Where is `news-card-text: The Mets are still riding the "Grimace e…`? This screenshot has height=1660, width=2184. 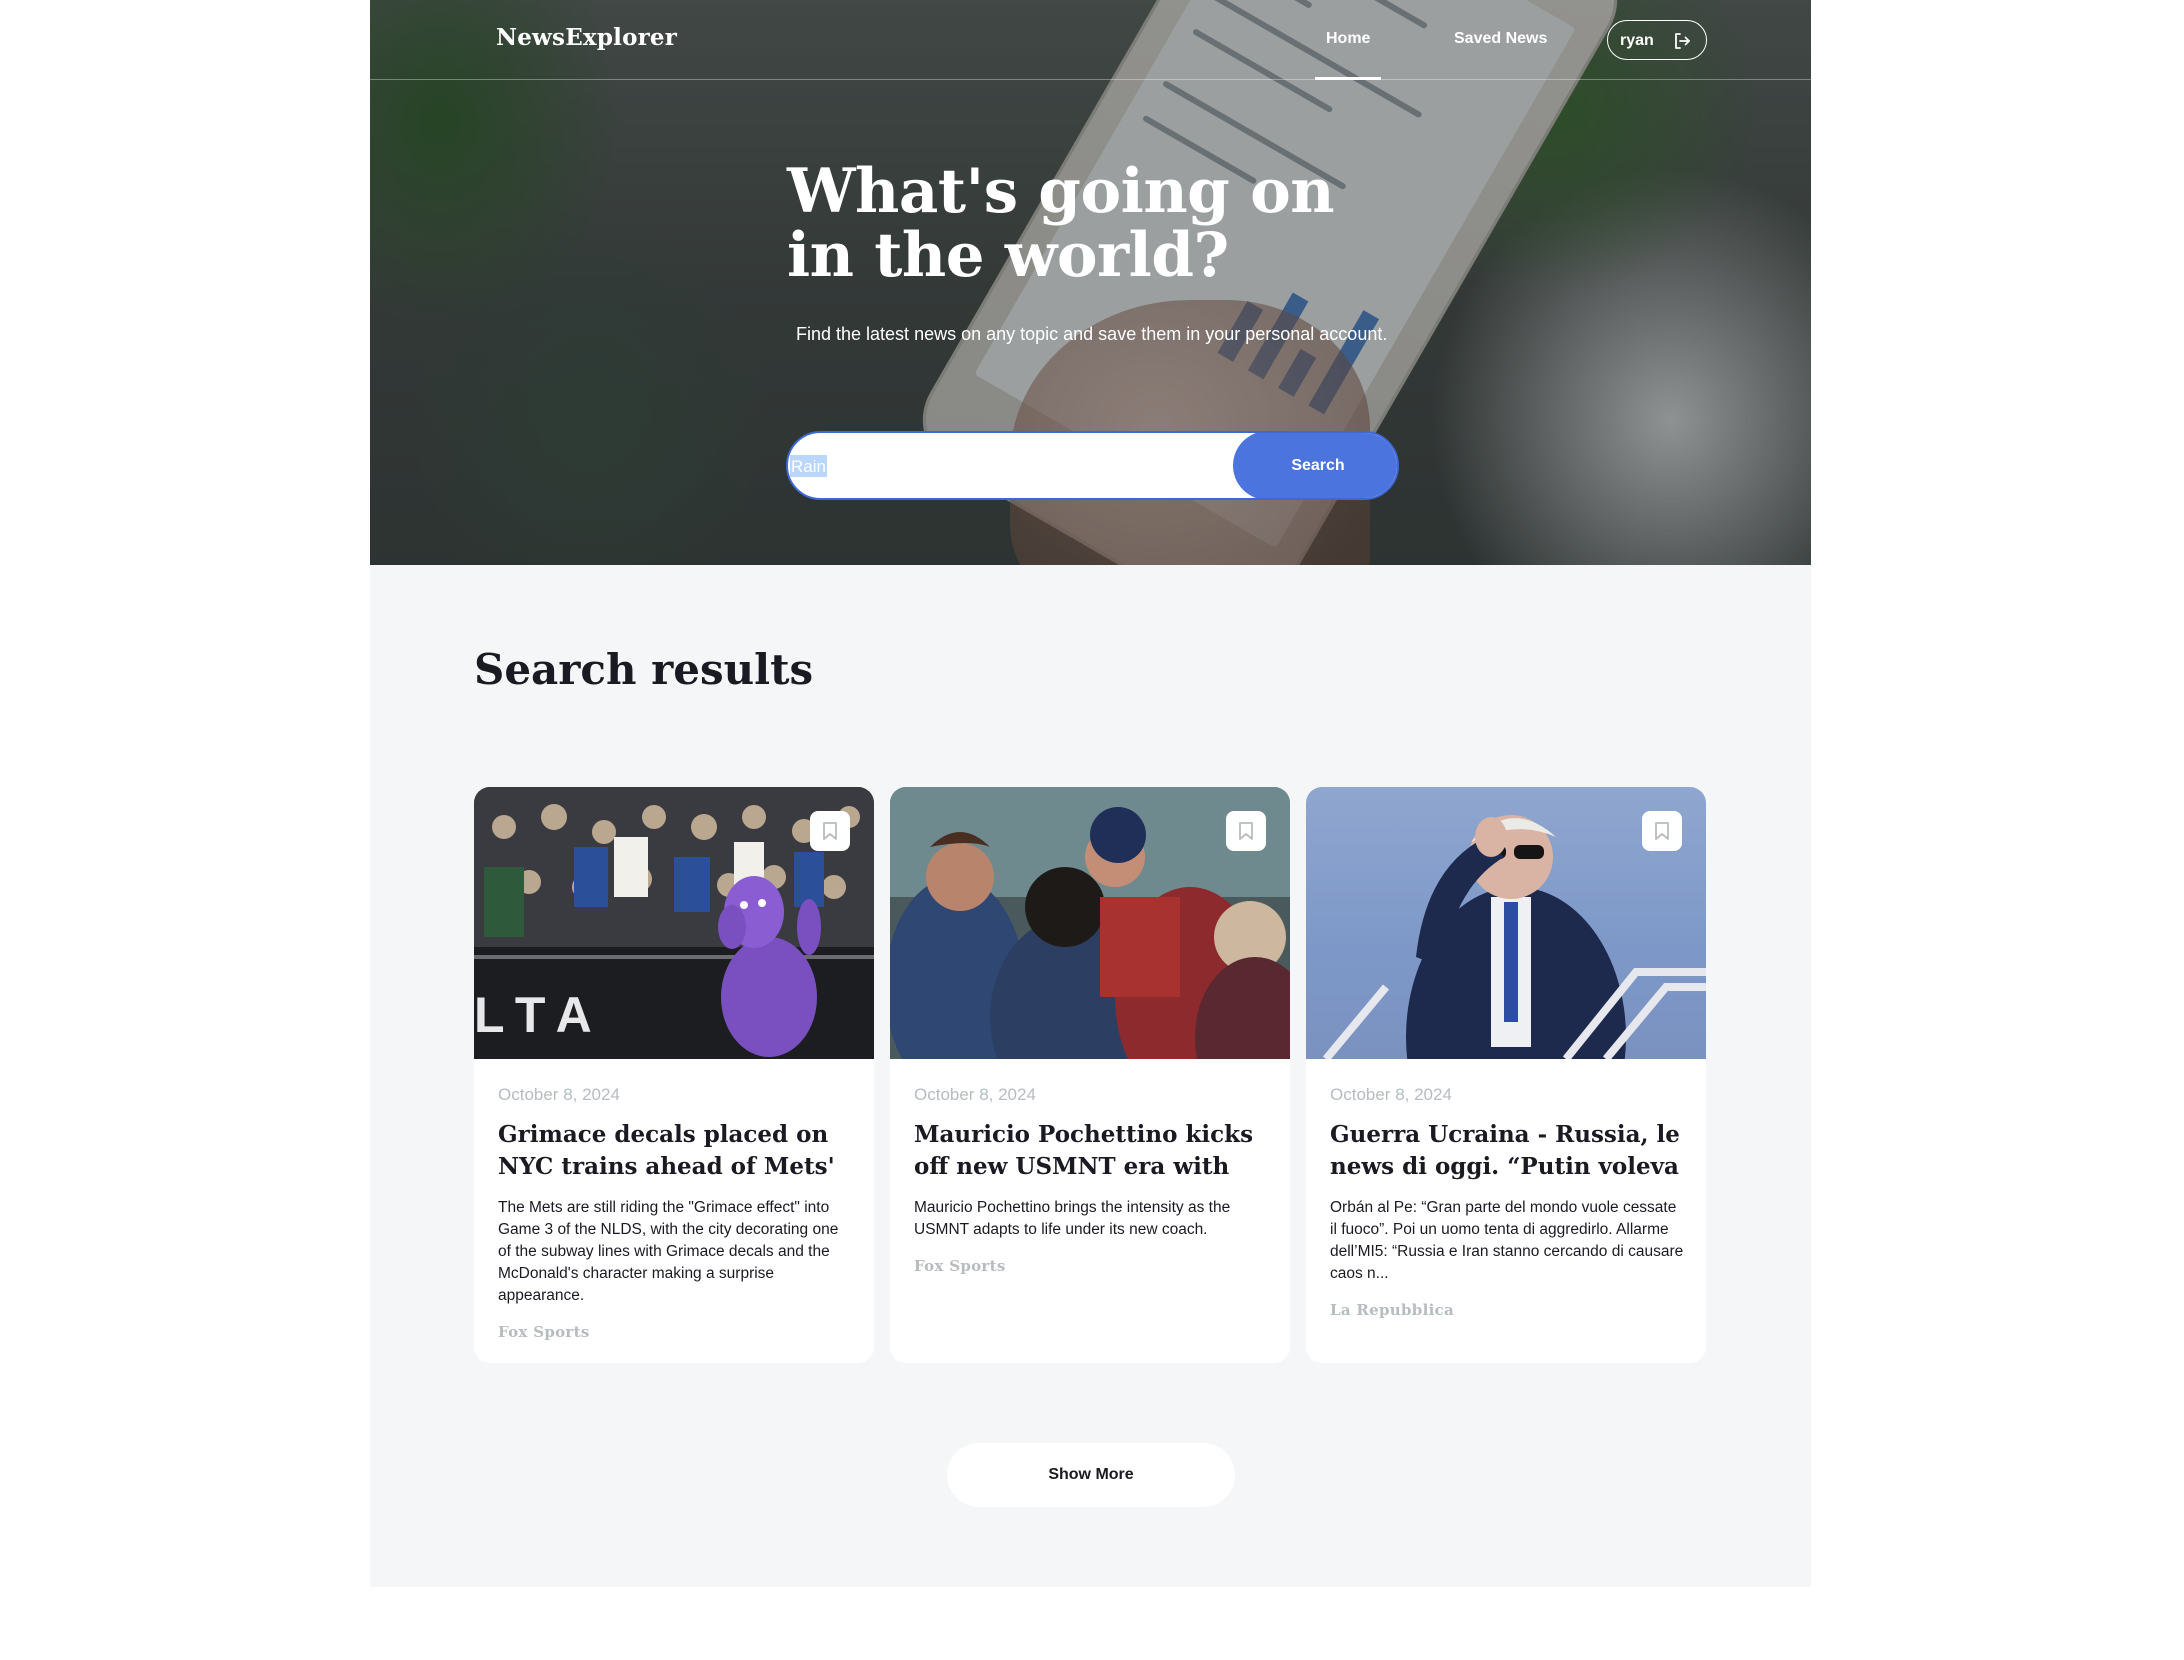
news-card-text: The Mets are still riding the "Grimace e… is located at coordinates (668, 1251).